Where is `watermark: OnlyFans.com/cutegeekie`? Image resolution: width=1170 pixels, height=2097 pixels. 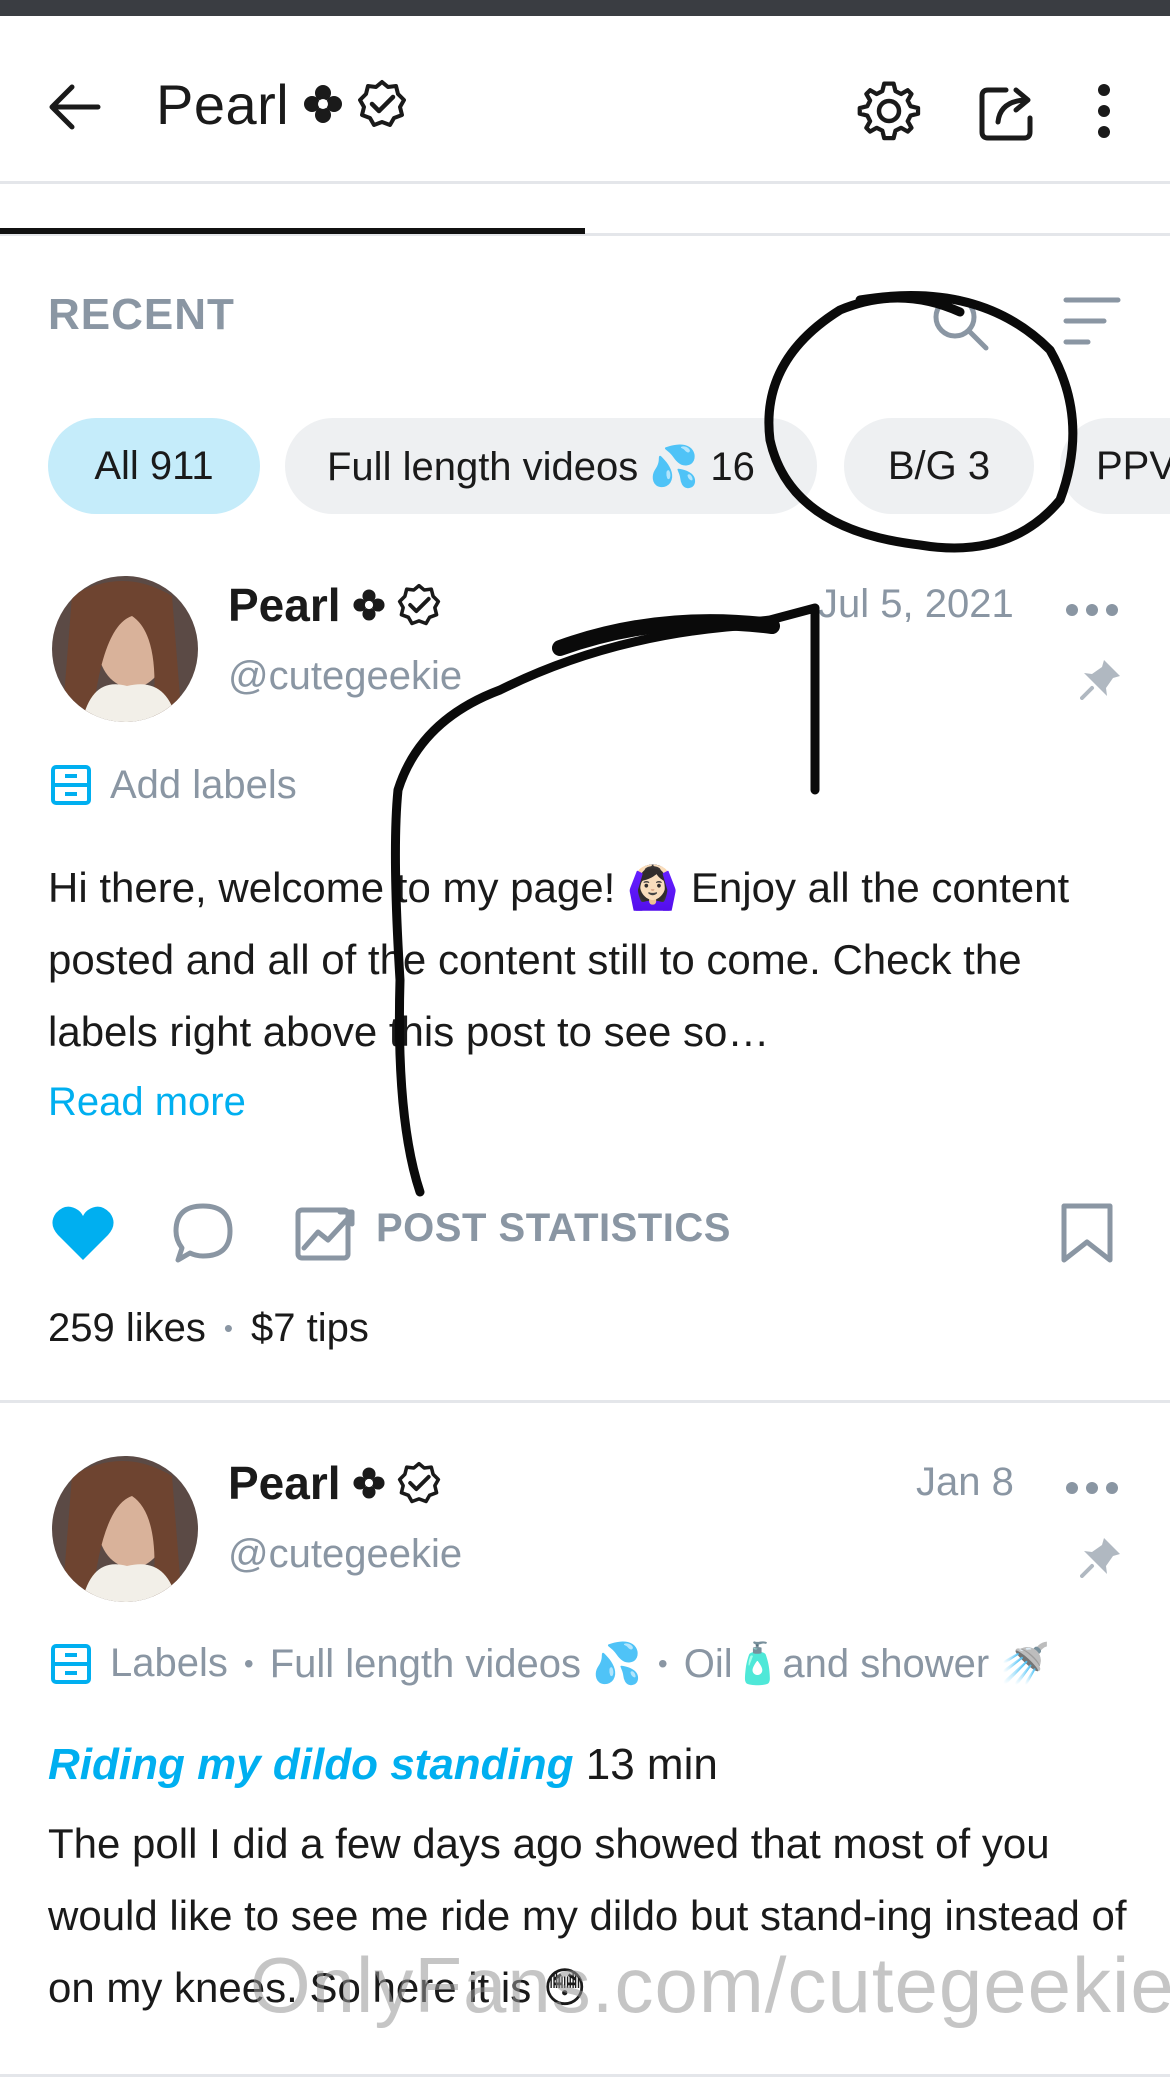 watermark: OnlyFans.com/cutegeekie is located at coordinates (710, 1985).